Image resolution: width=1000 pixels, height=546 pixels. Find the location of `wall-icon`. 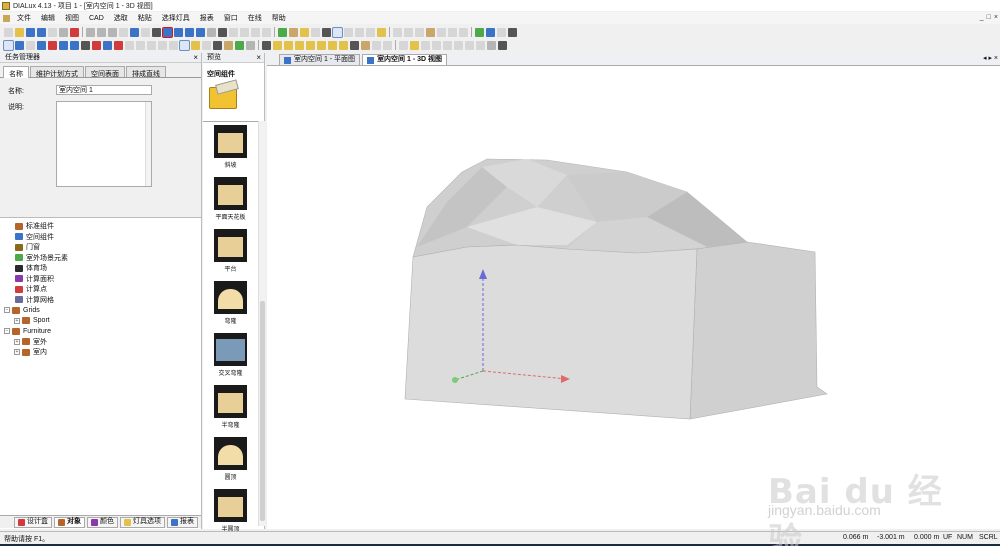

wall-icon is located at coordinates (299, 45).